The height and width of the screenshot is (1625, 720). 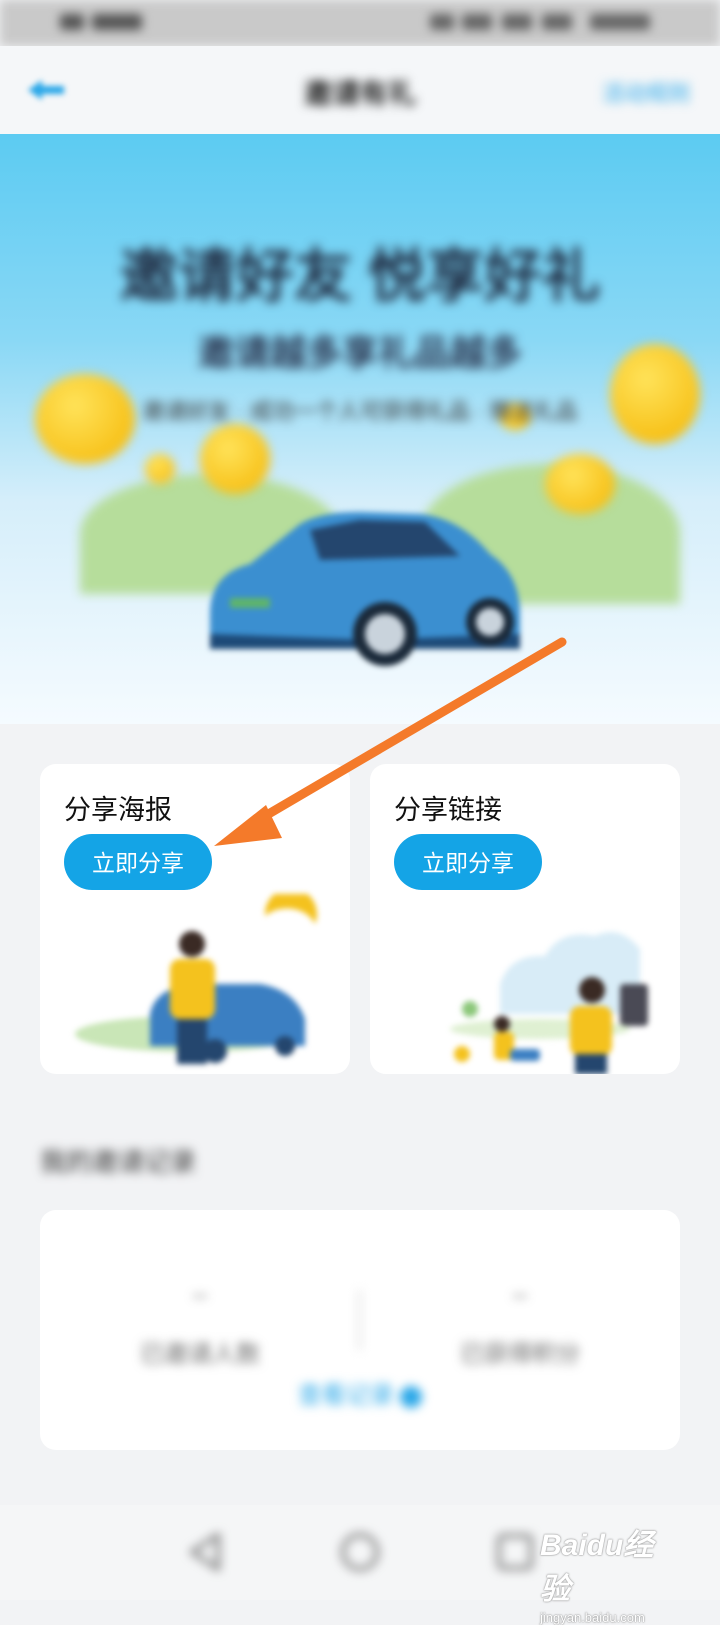 I want to click on rules-link: 活动规则, so click(x=635, y=91).